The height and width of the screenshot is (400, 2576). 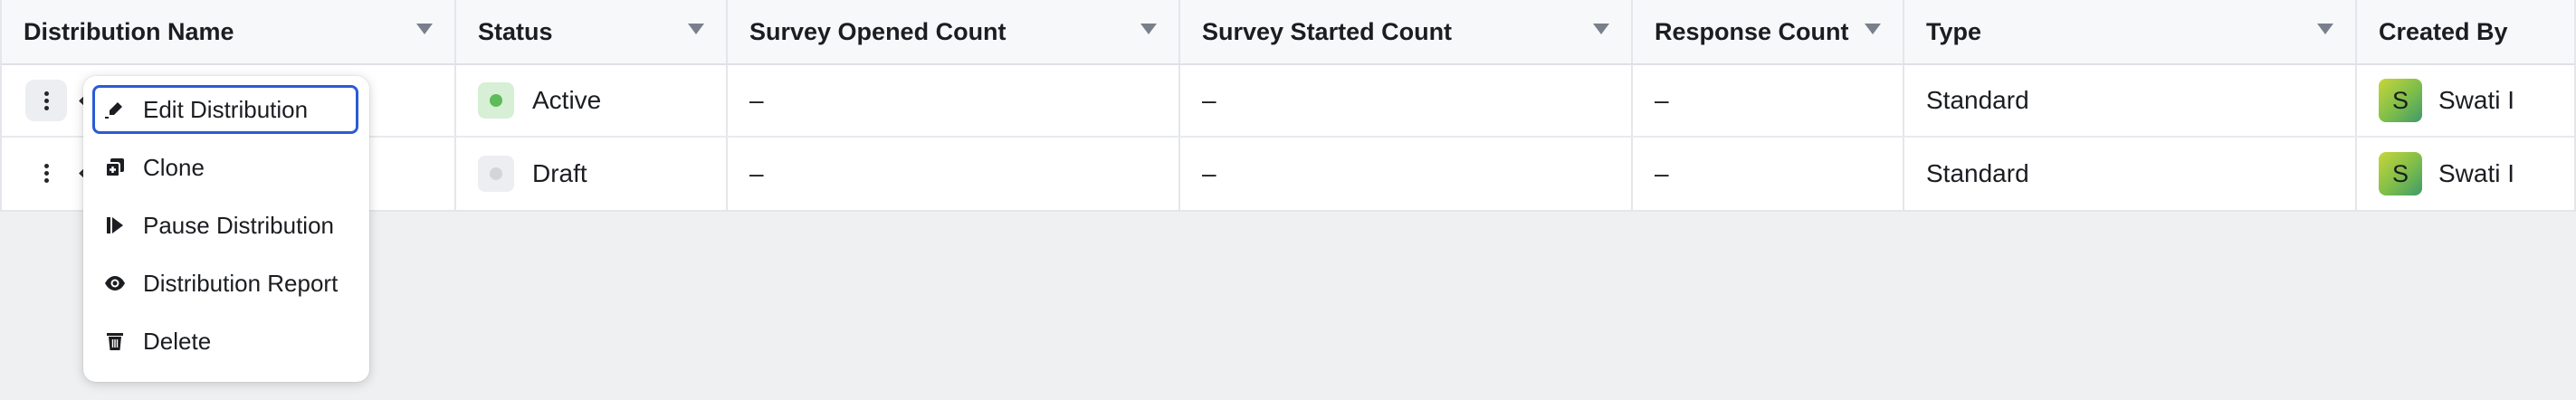 I want to click on clone-icon, so click(x=115, y=167).